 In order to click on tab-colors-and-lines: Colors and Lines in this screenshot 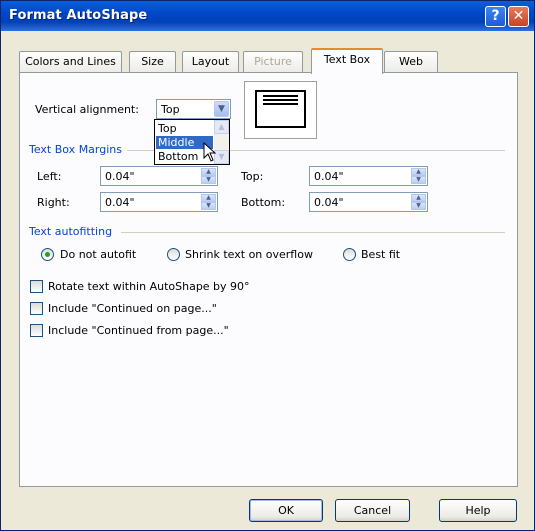, I will do `click(70, 62)`.